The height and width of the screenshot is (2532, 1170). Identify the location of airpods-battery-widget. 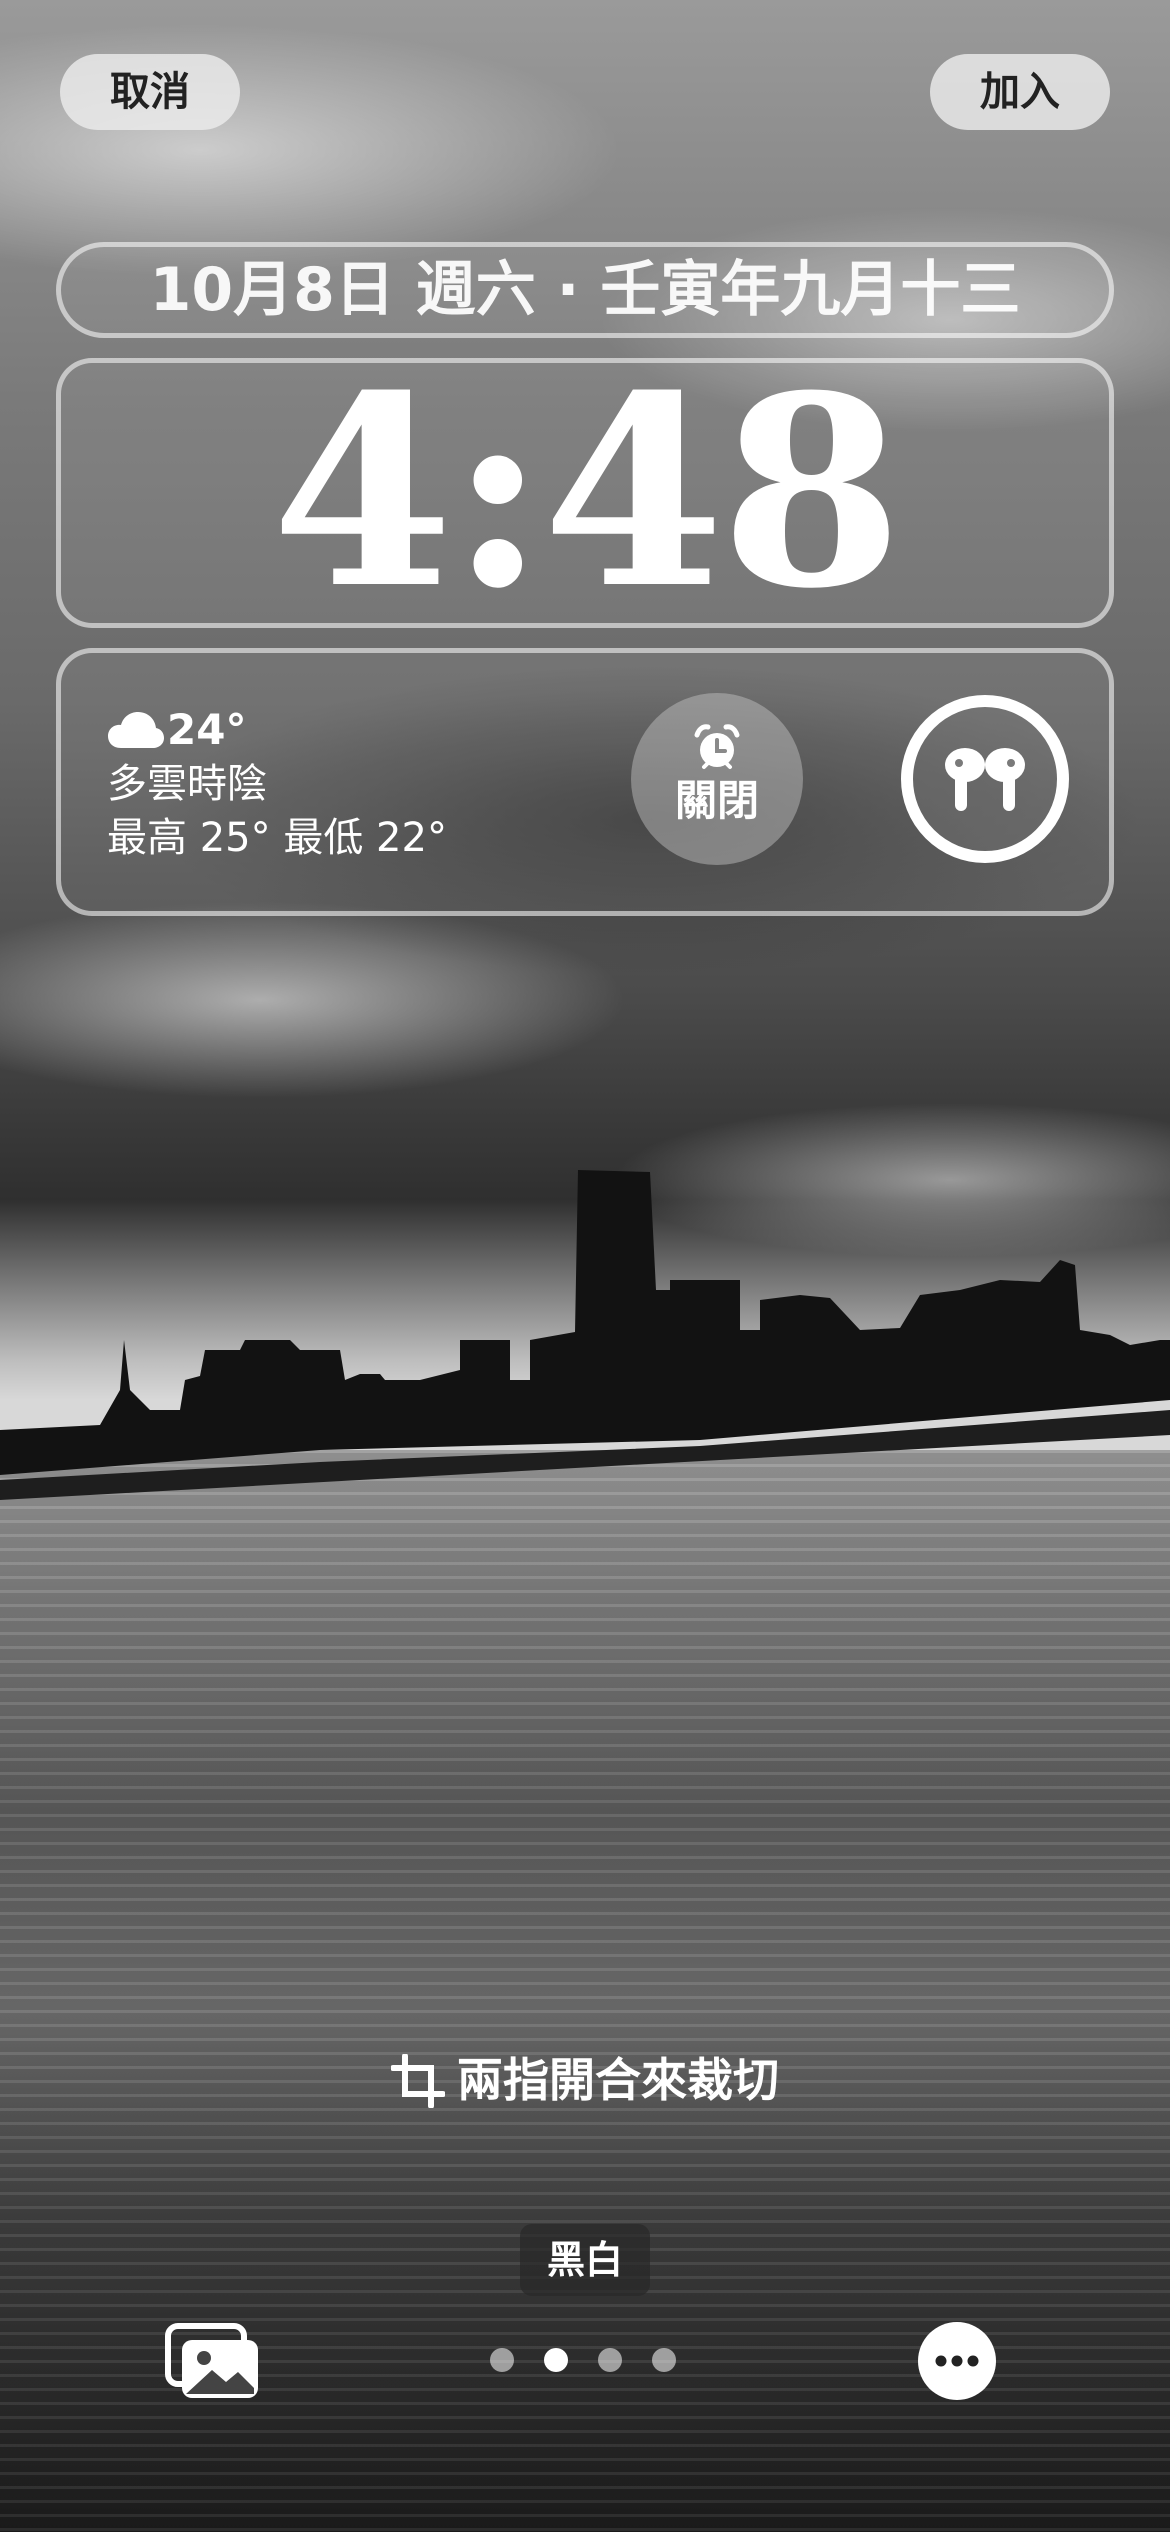
(985, 779).